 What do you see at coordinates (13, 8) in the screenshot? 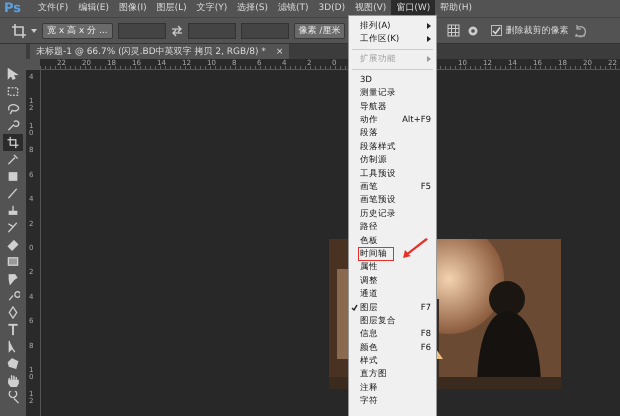
I see `app-logo: Ps` at bounding box center [13, 8].